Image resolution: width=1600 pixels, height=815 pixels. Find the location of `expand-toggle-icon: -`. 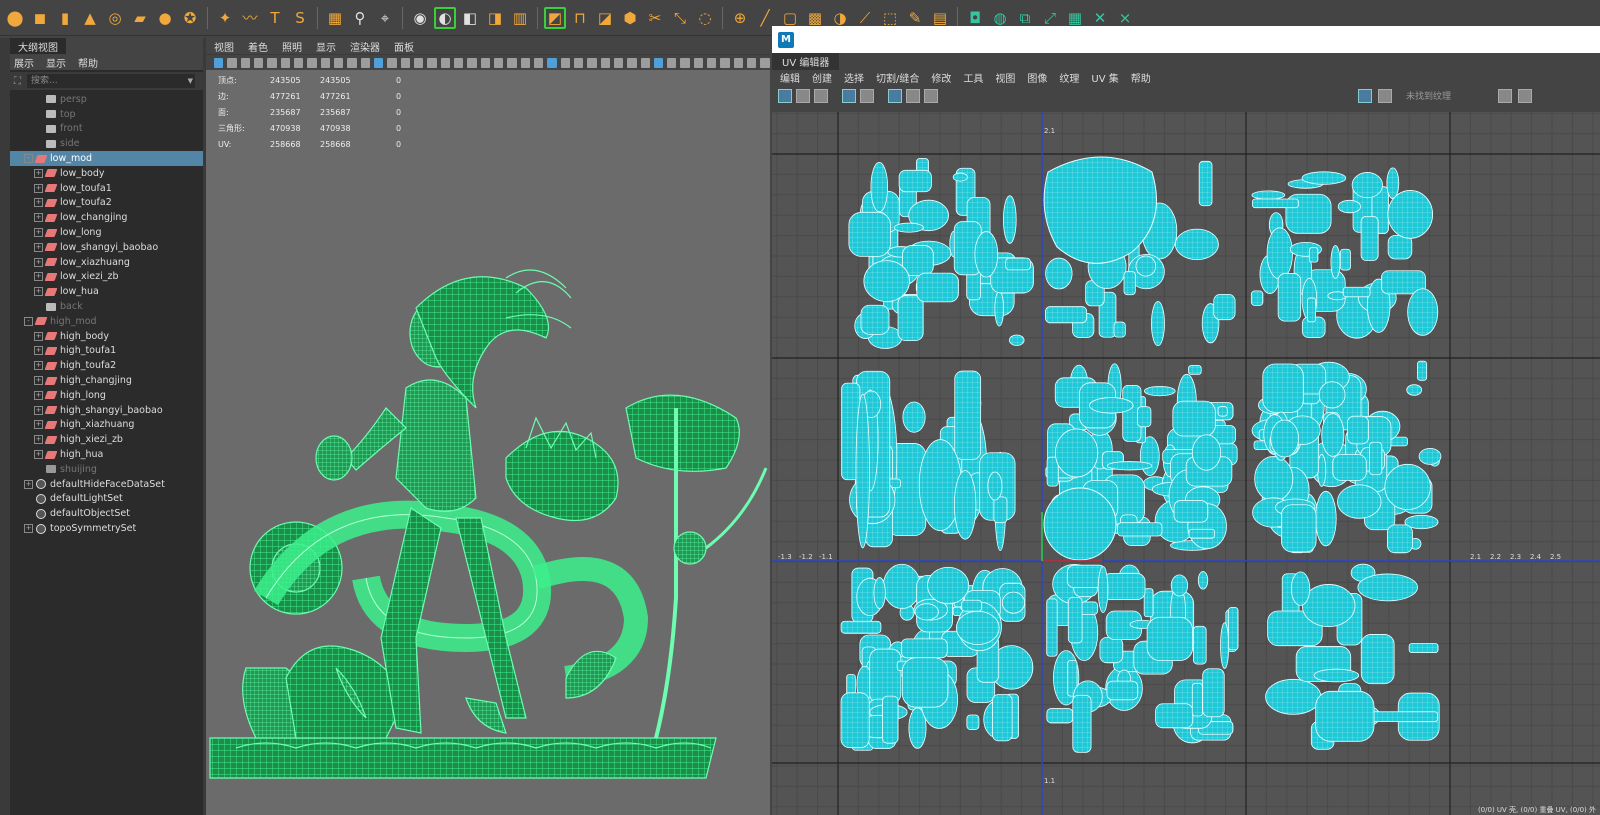

expand-toggle-icon: - is located at coordinates (28, 321).